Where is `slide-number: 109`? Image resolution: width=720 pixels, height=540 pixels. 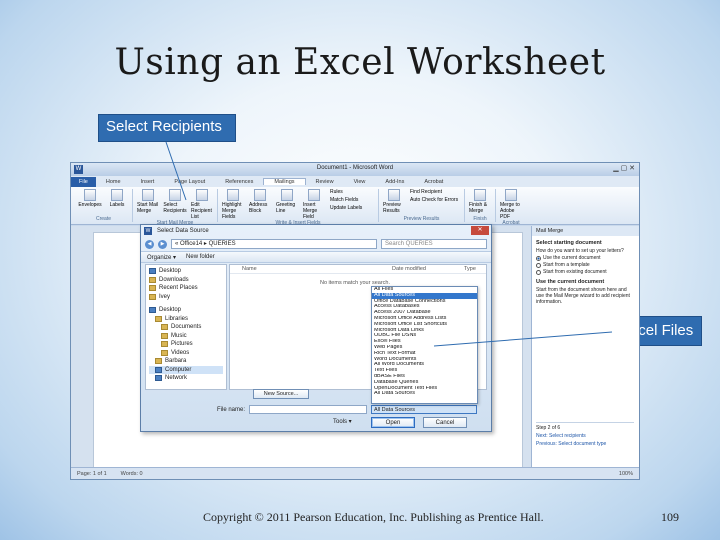
slide-number: 109 is located at coordinates (670, 517).